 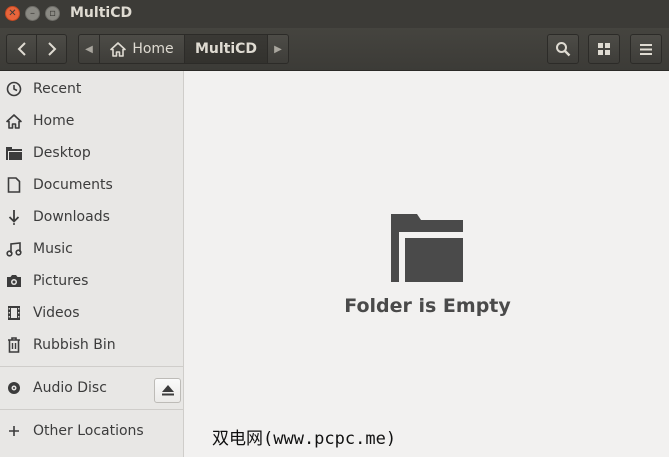 I want to click on search-icon, so click(x=563, y=49).